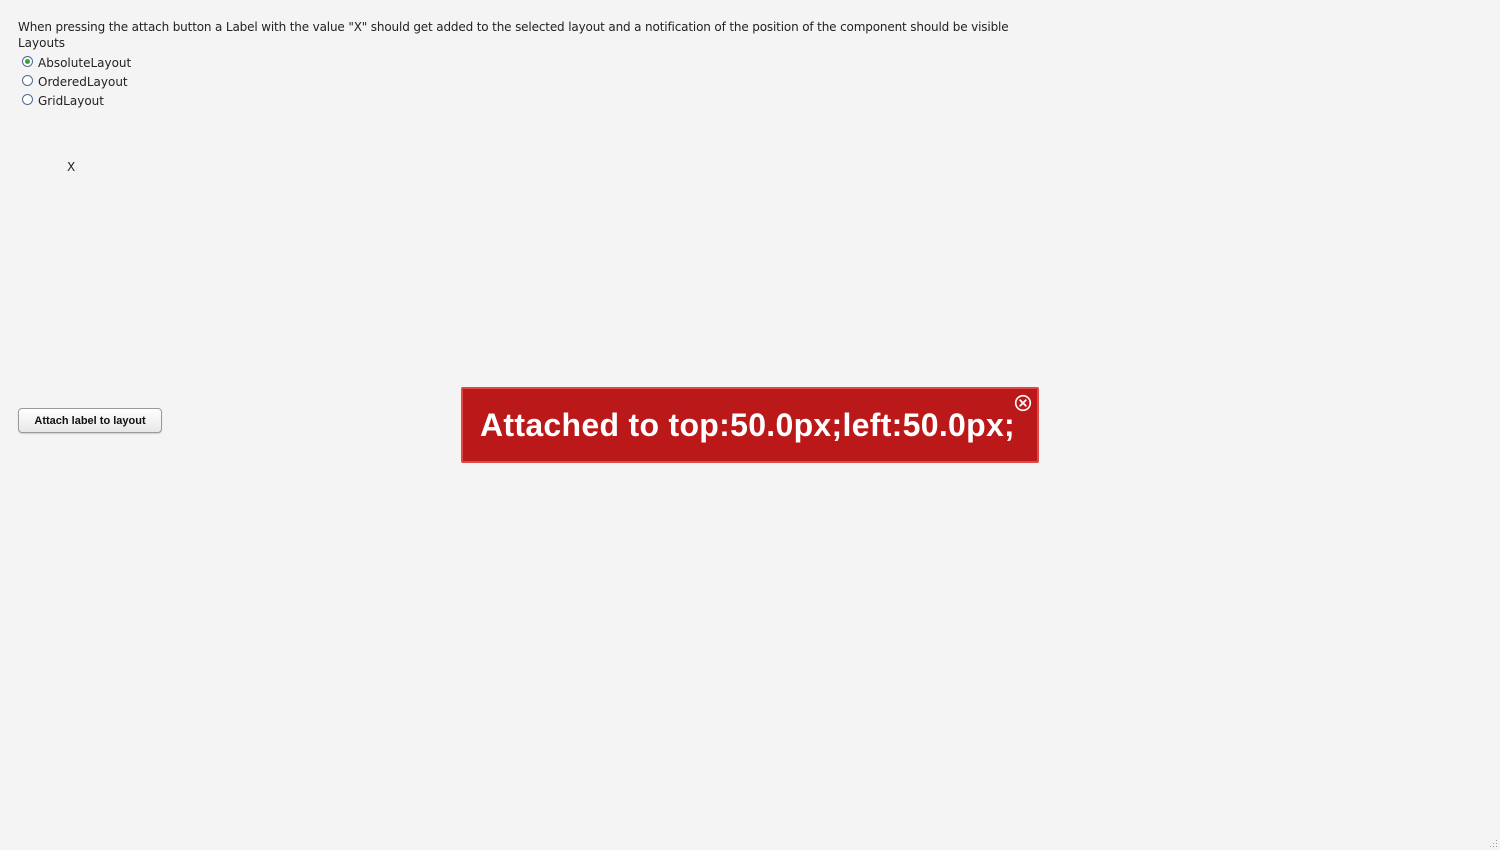 This screenshot has height=850, width=1500. What do you see at coordinates (27, 61) in the screenshot?
I see `radio-checked-icon` at bounding box center [27, 61].